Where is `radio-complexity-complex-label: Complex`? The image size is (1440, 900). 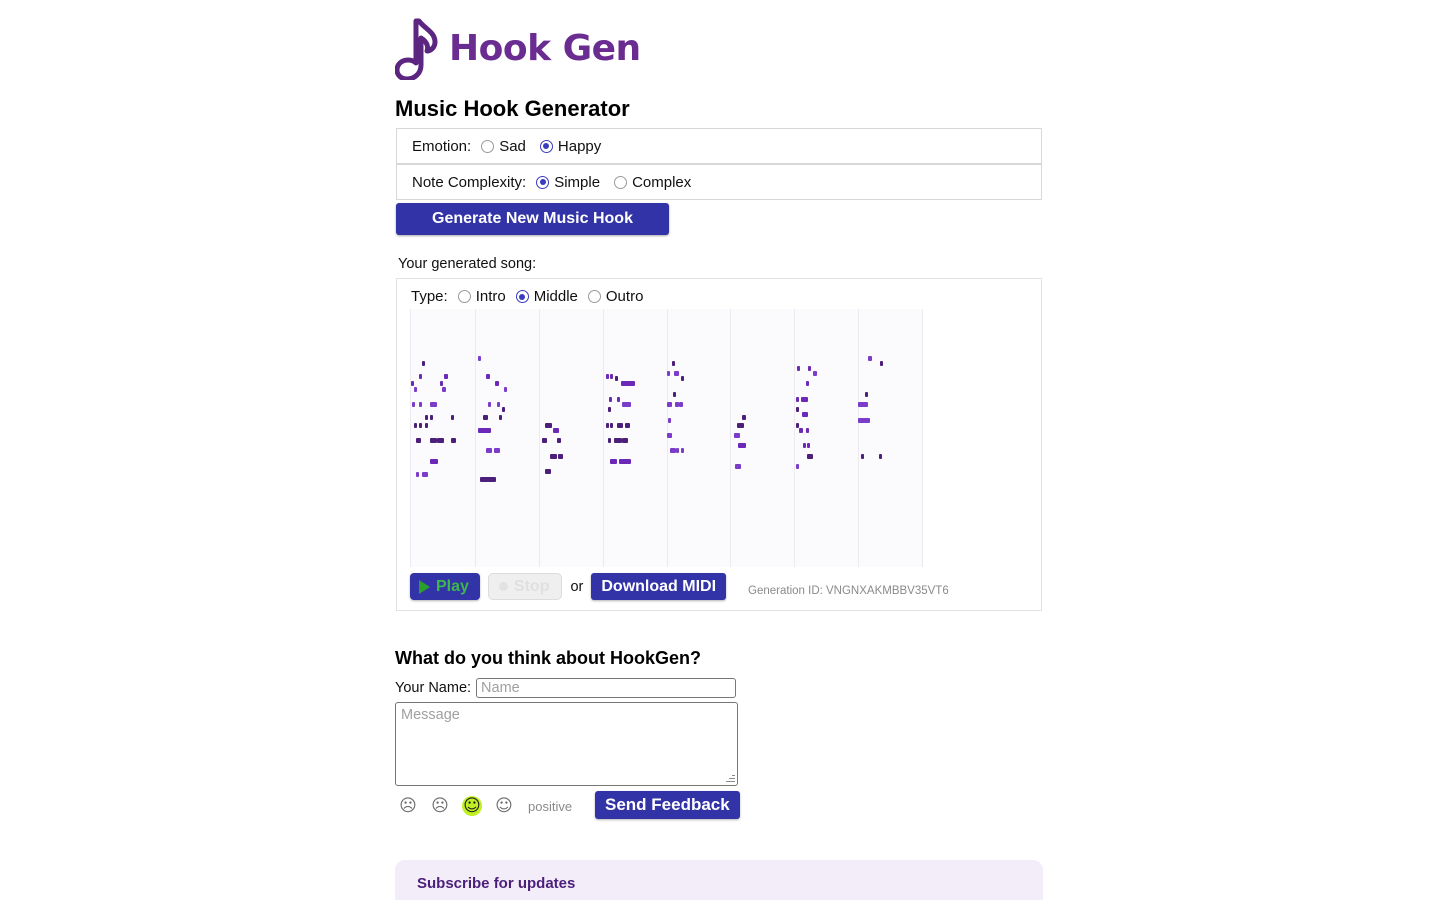 radio-complexity-complex-label: Complex is located at coordinates (662, 182).